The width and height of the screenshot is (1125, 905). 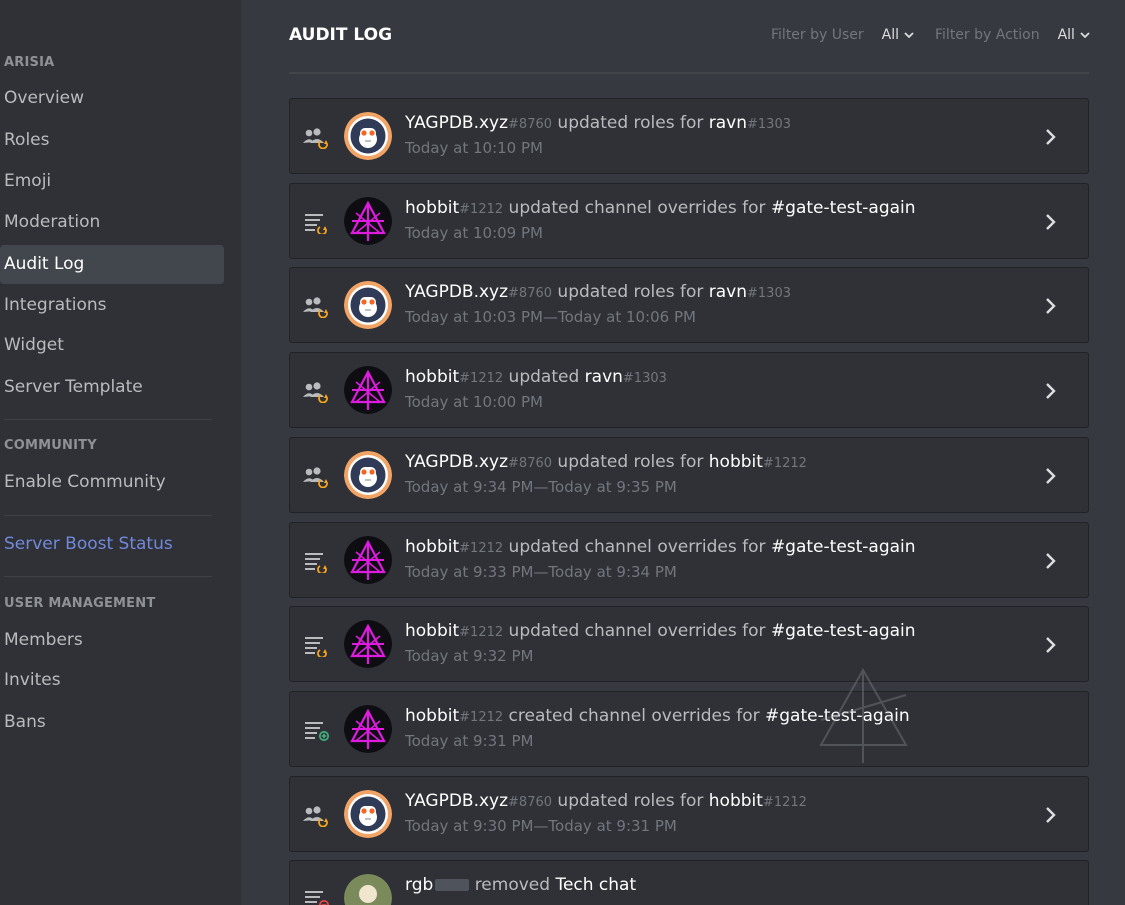 I want to click on entry-target: Tech chat, so click(x=596, y=885).